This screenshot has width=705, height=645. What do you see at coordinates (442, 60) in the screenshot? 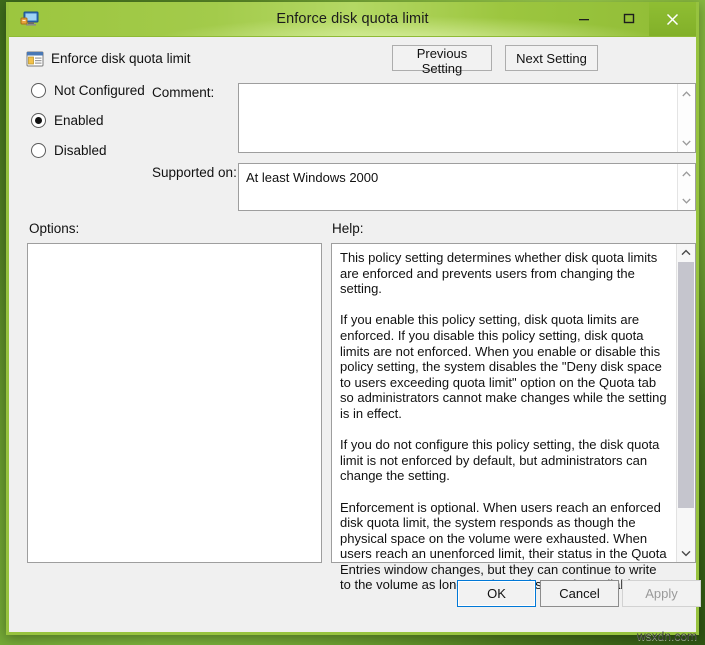
I see `previous-setting-button: Previous Setting` at bounding box center [442, 60].